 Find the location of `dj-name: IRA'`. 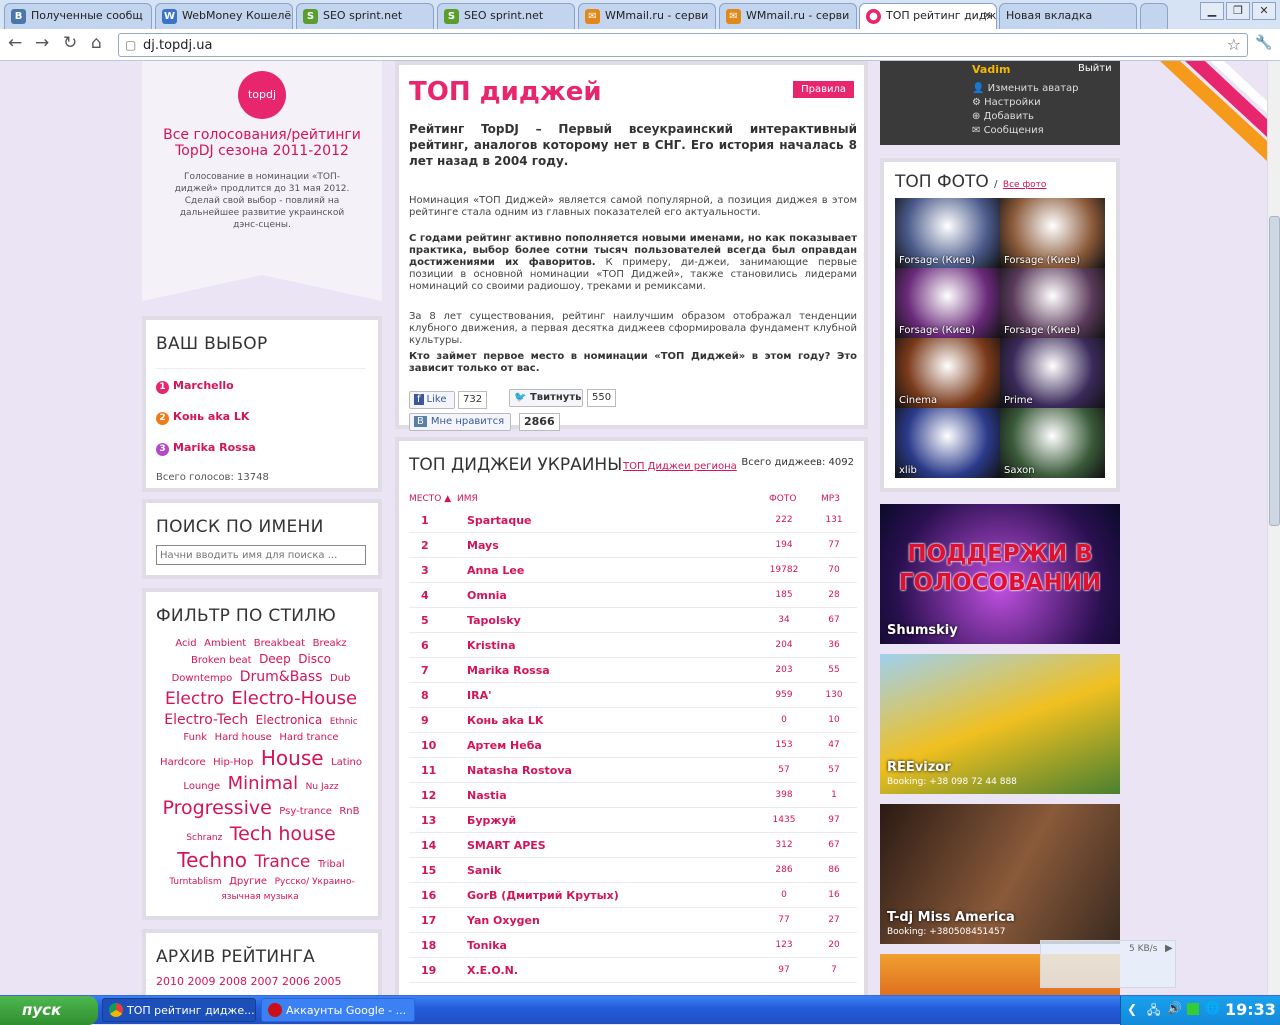

dj-name: IRA' is located at coordinates (479, 695).